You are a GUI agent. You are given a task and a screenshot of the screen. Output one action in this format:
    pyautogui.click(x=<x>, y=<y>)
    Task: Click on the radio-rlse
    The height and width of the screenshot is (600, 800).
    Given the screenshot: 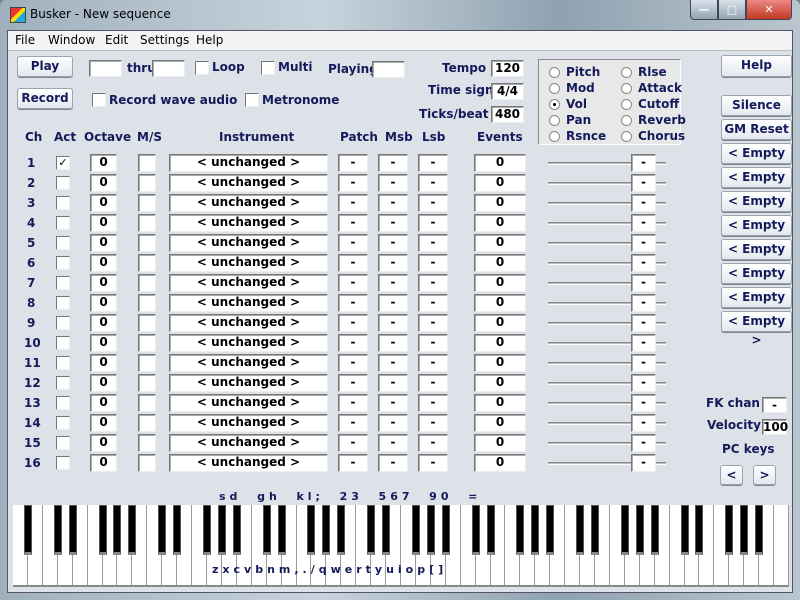 What is the action you would take?
    pyautogui.click(x=626, y=72)
    